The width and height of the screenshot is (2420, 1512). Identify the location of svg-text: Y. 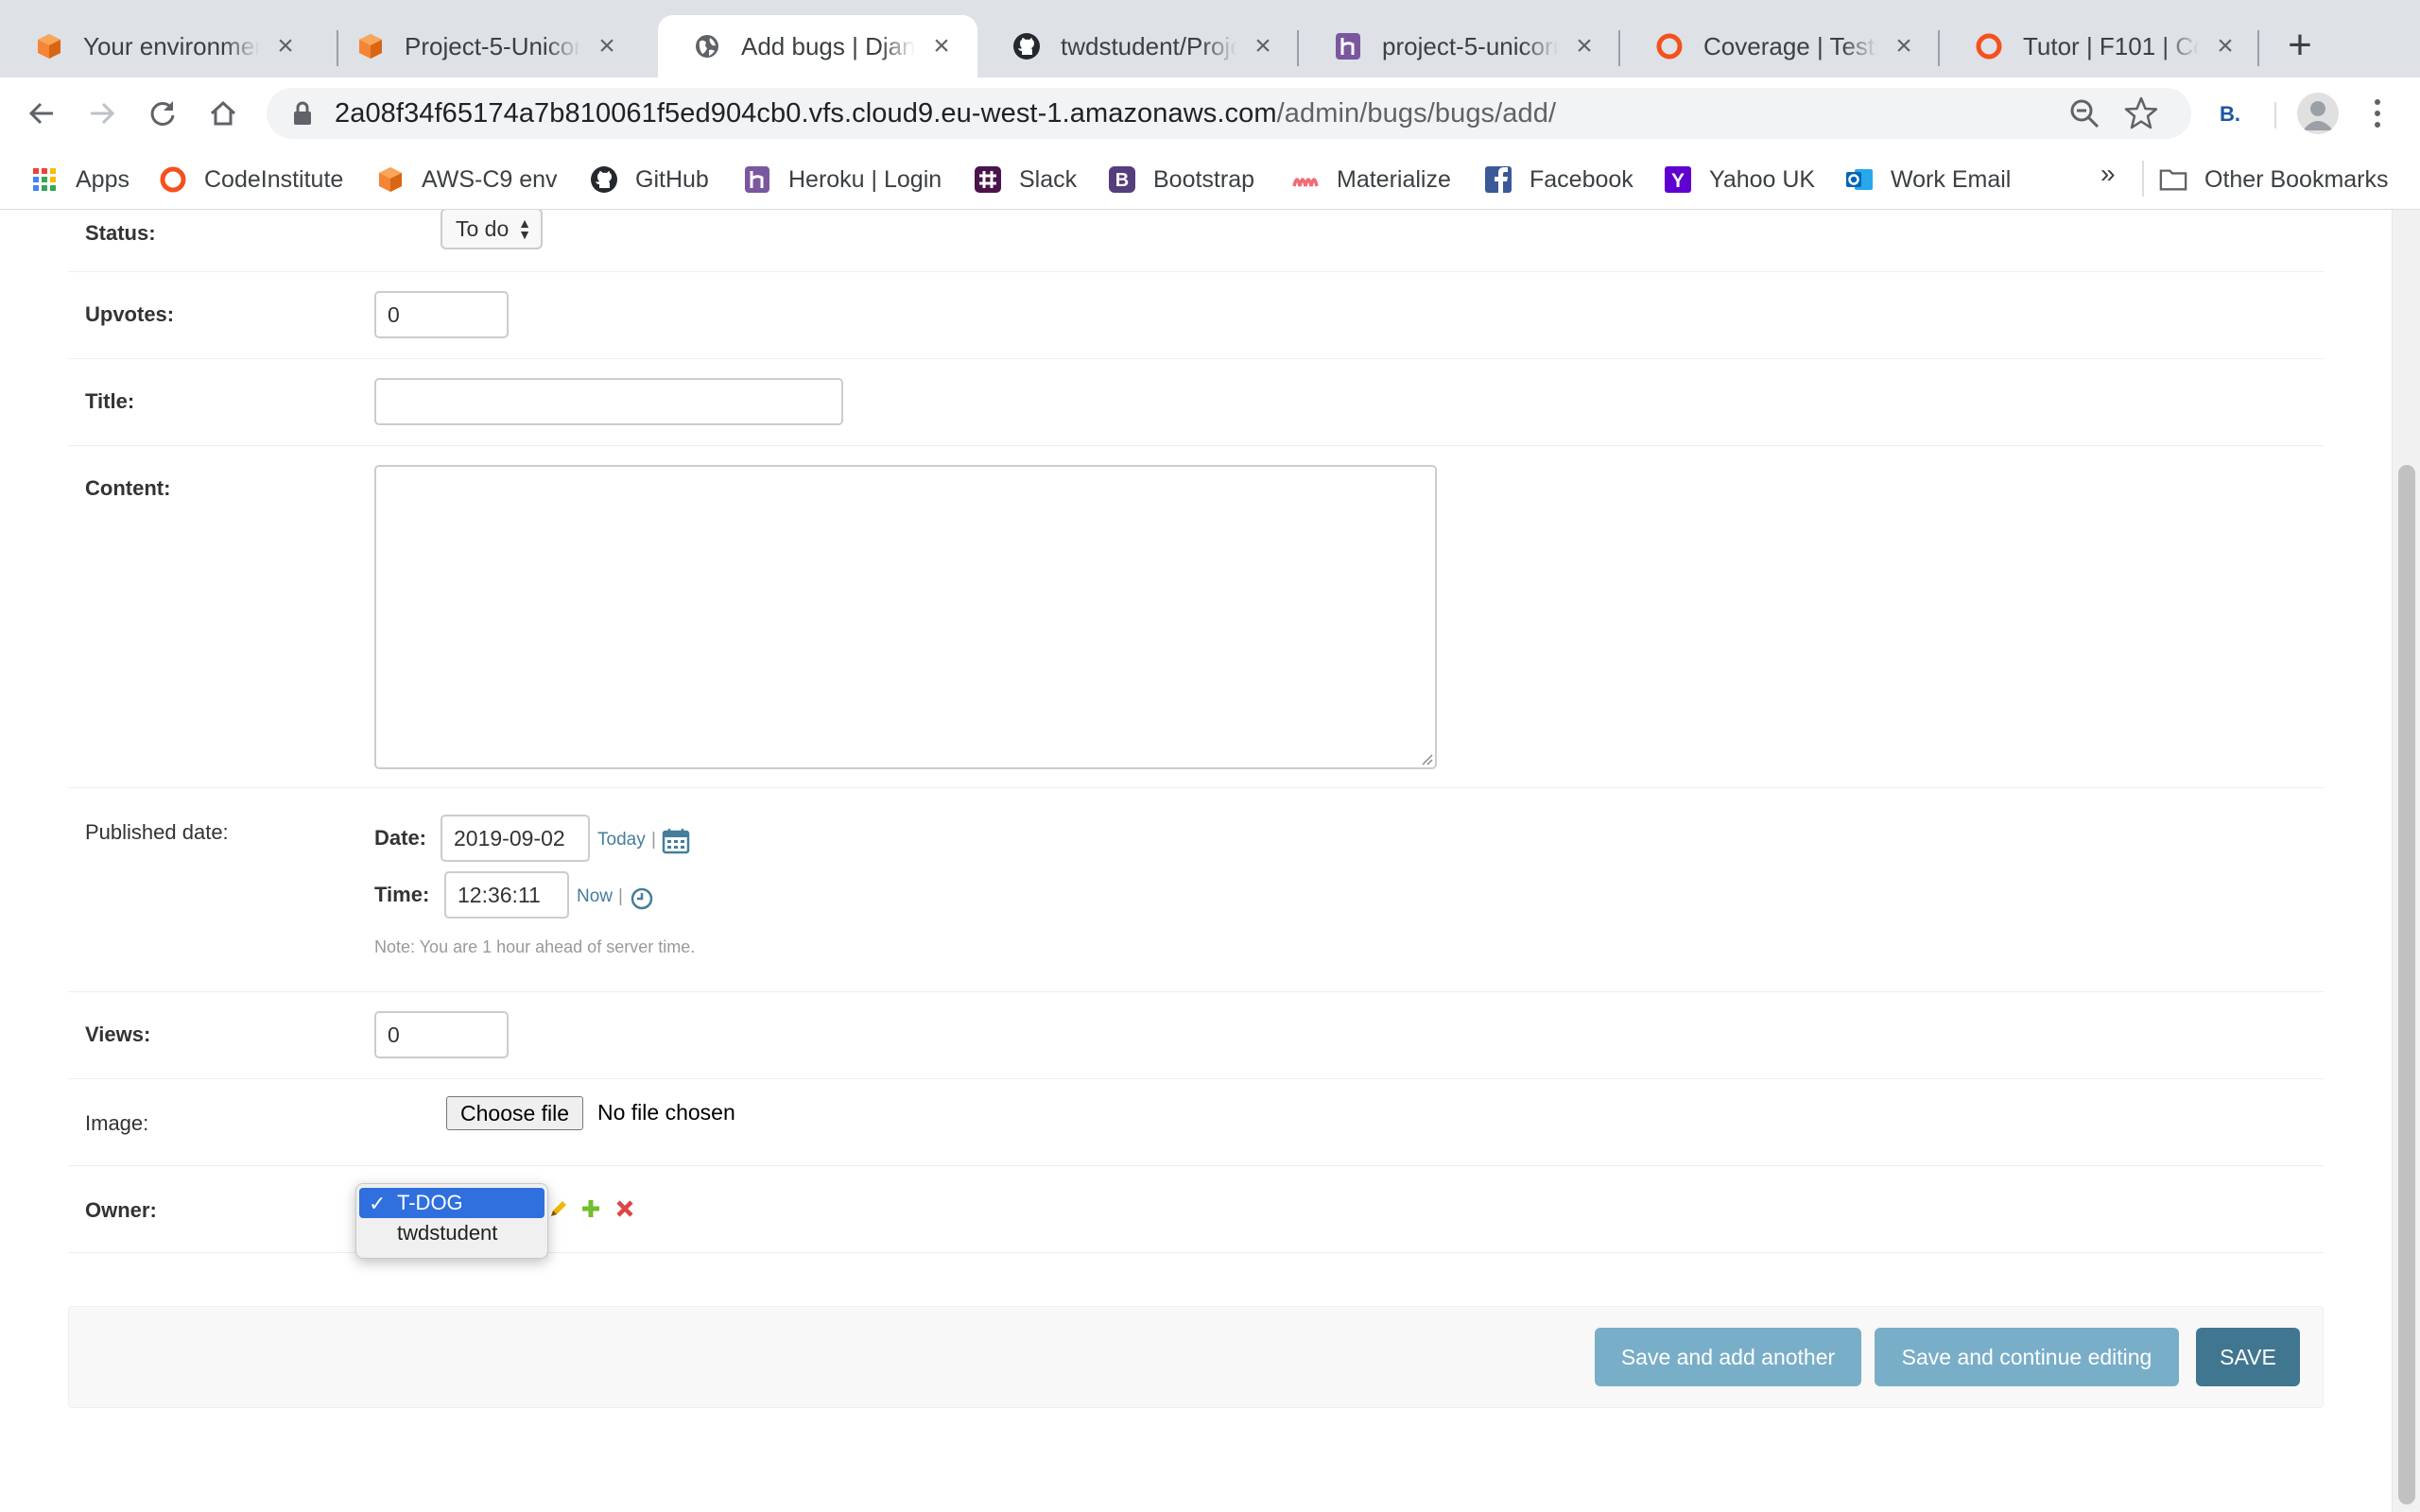
(1678, 181).